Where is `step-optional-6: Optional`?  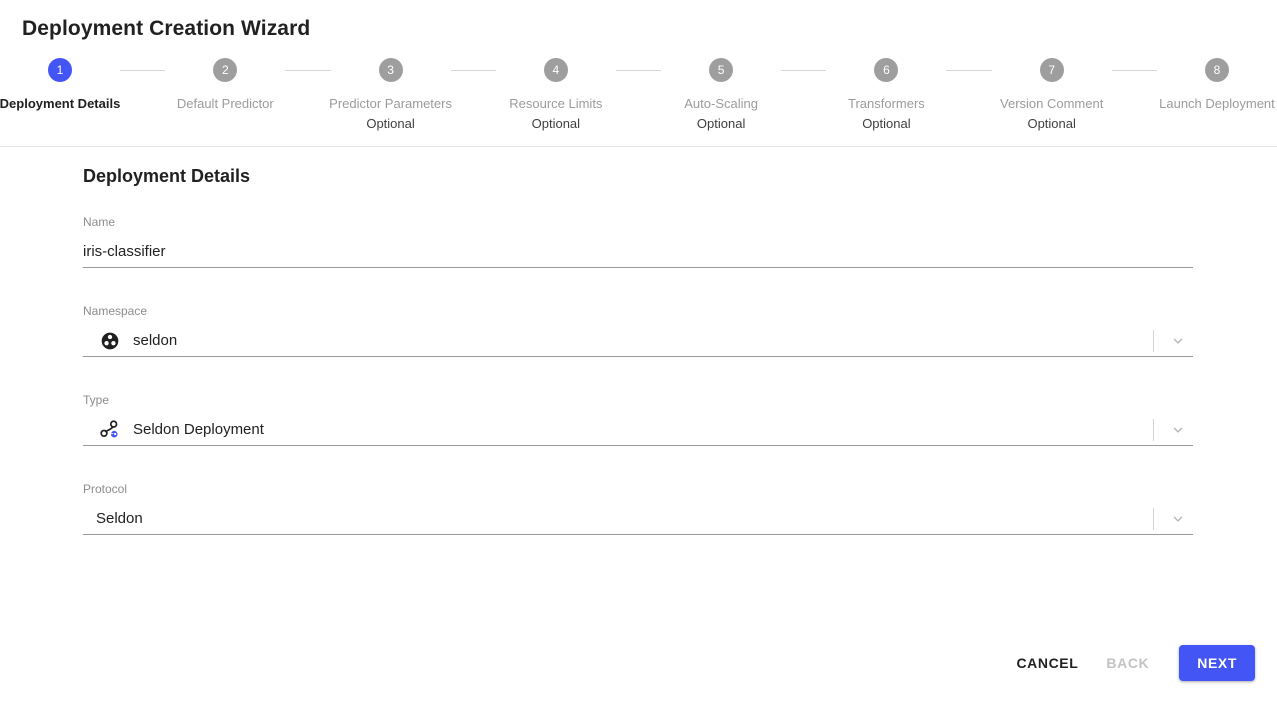
step-optional-6: Optional is located at coordinates (886, 123).